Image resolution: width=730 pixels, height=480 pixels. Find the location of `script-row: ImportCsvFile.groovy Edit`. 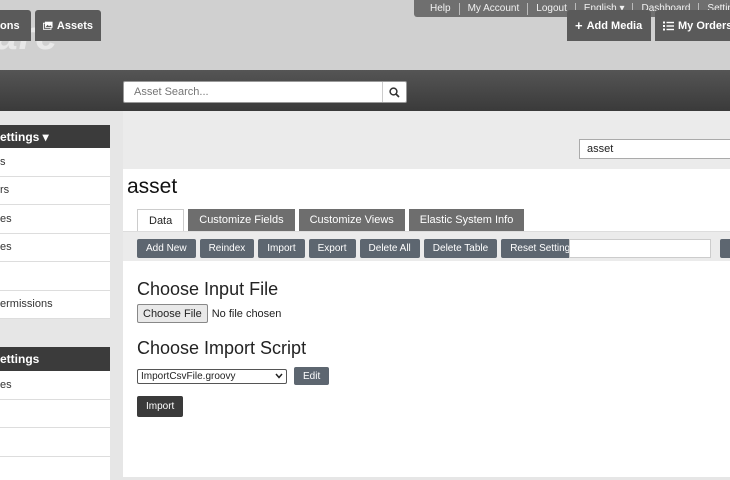

script-row: ImportCsvFile.groovy Edit is located at coordinates (233, 376).